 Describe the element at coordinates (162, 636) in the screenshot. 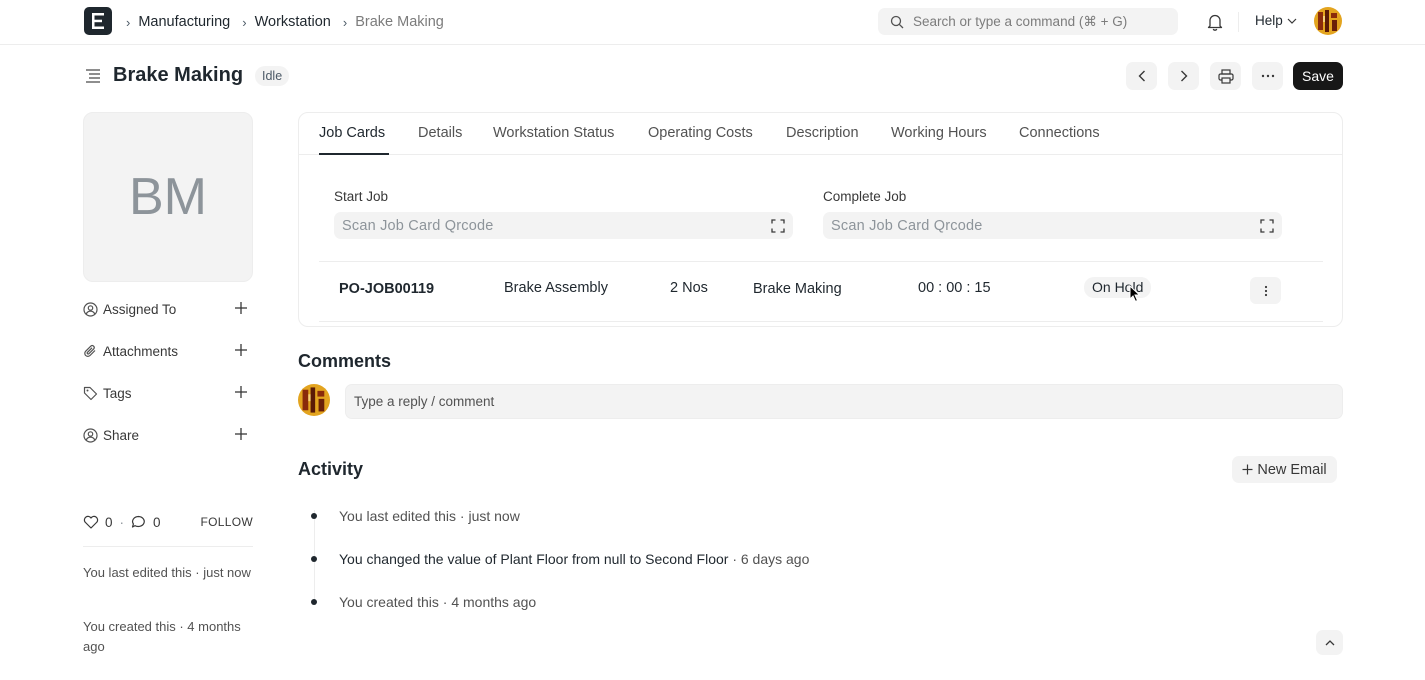

I see `created-note: You created this · 4 months ago` at that location.